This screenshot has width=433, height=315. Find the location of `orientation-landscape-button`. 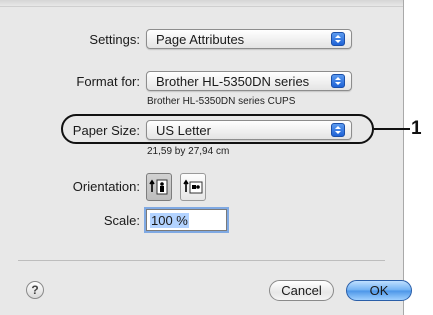

orientation-landscape-button is located at coordinates (193, 187).